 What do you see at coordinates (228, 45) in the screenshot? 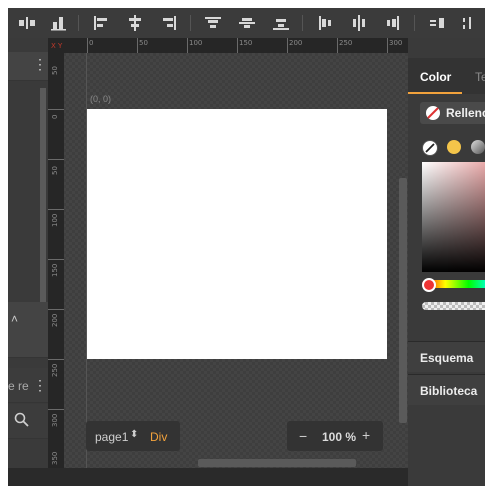
I see `horizontal-ruler: X Y 0 50 100 150 200 250 300` at bounding box center [228, 45].